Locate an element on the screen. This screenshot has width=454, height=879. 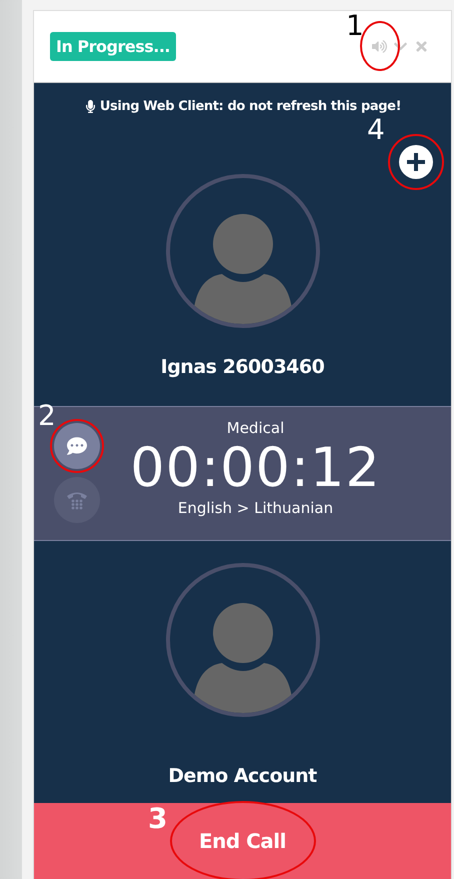
account-name: Demo Account is located at coordinates (242, 776).